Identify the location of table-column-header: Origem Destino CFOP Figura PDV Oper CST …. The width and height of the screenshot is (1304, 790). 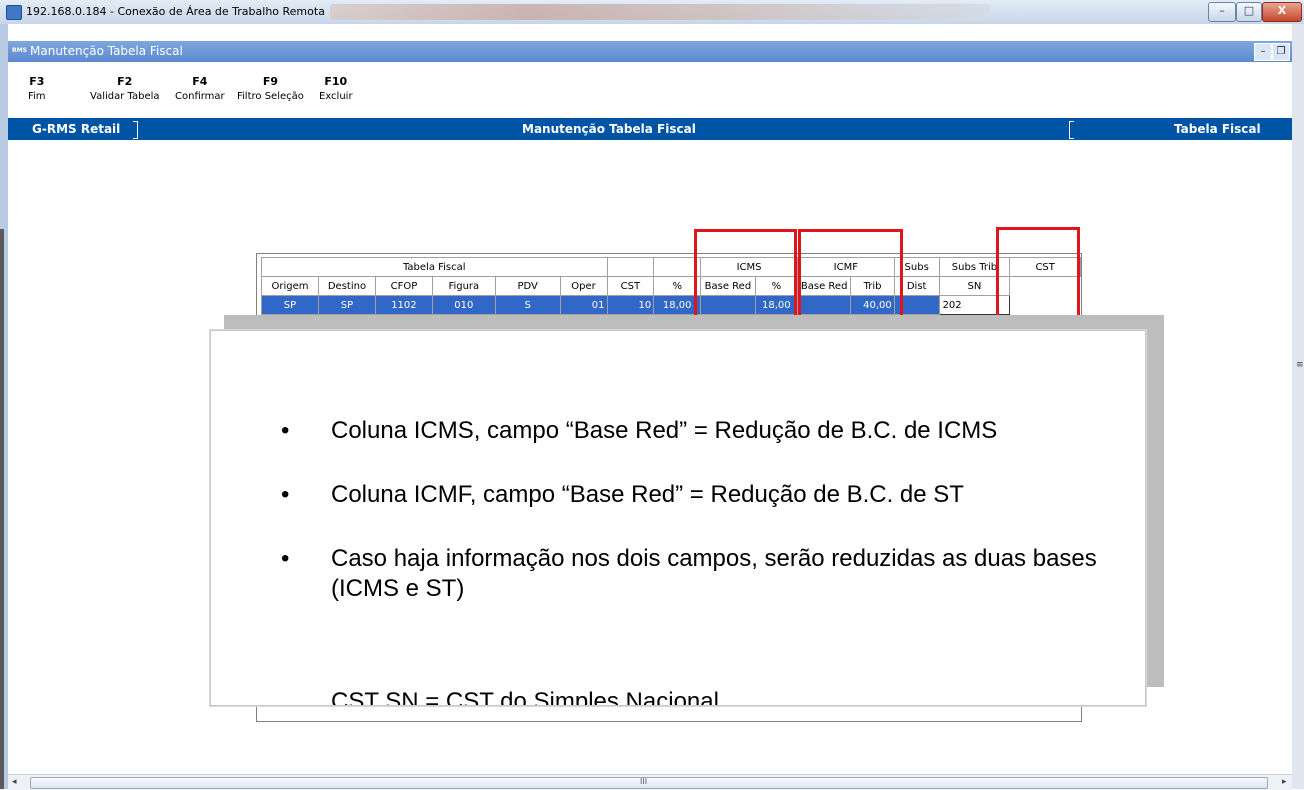
(671, 286).